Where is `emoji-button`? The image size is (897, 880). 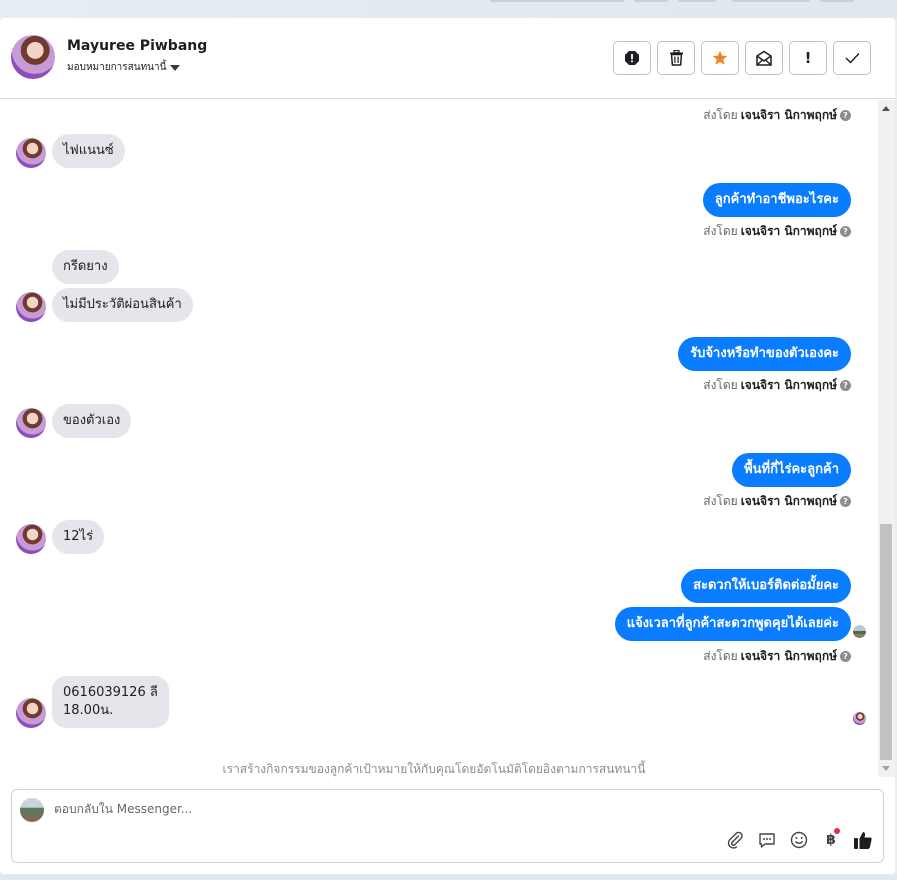
emoji-button is located at coordinates (799, 840).